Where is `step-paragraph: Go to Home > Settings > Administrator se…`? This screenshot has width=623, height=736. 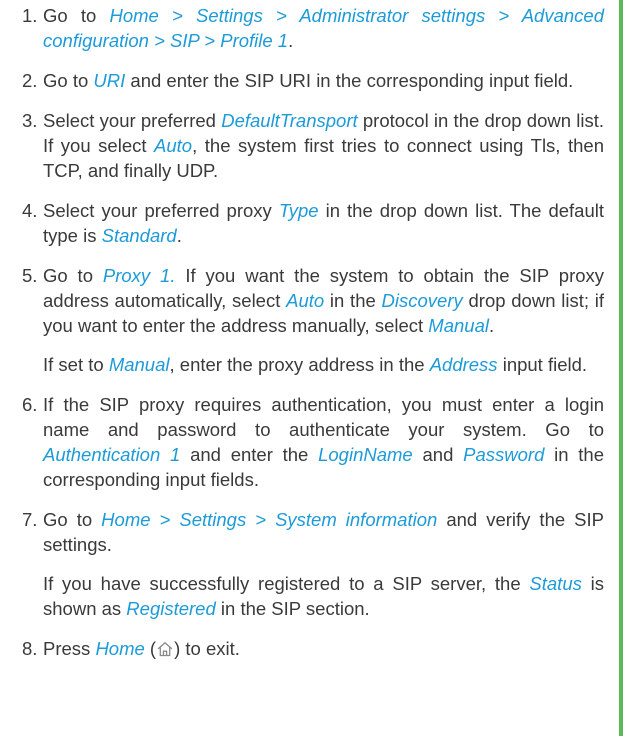
step-paragraph: Go to Home > Settings > Administrator se… is located at coordinates (323, 28).